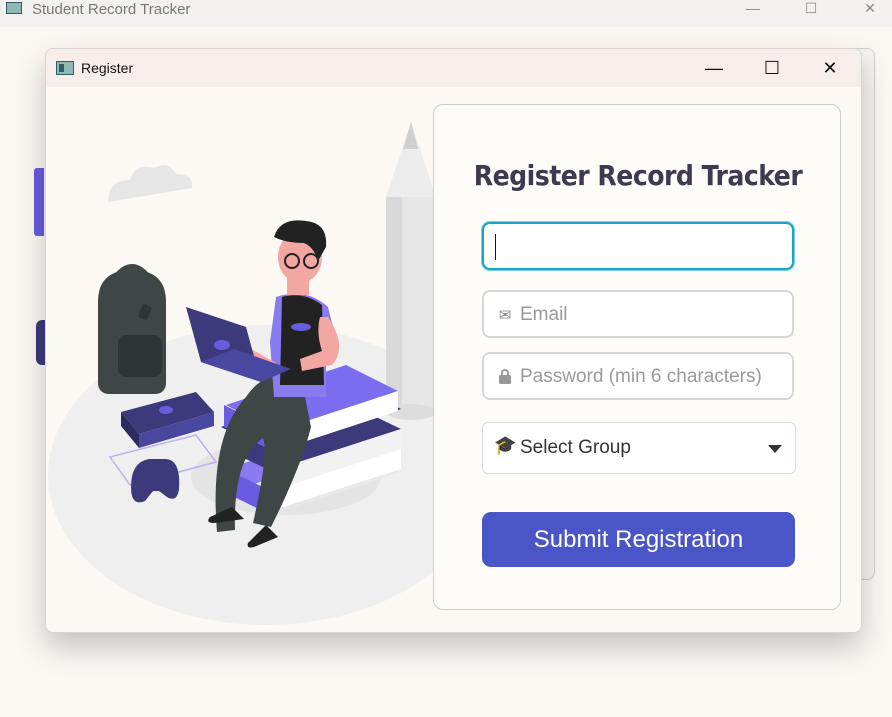 This screenshot has width=892, height=717. What do you see at coordinates (132, 329) in the screenshot?
I see `backpack-icon` at bounding box center [132, 329].